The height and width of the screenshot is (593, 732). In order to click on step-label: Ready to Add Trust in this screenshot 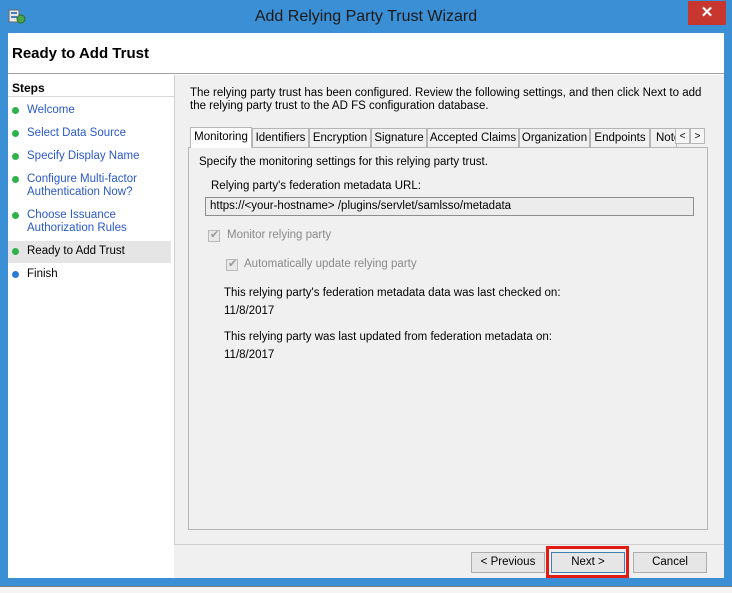, I will do `click(76, 251)`.